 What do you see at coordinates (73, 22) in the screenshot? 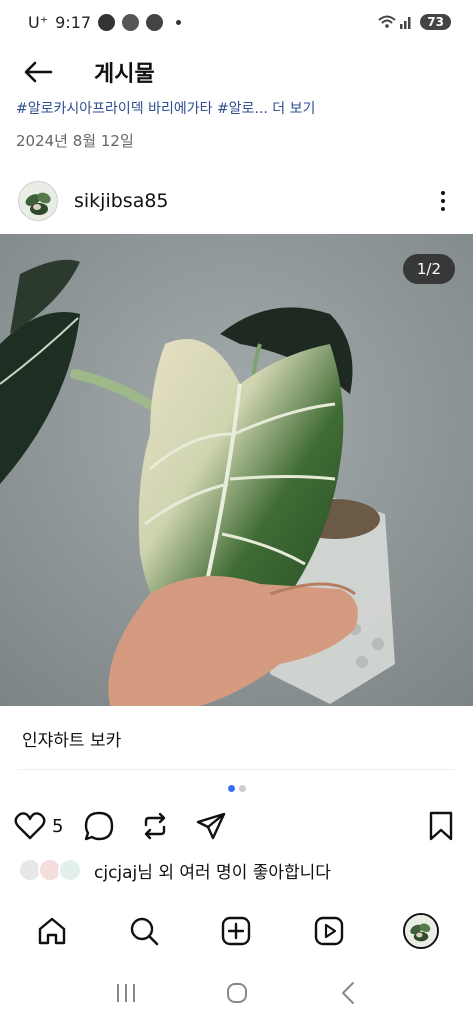
I see `status-time: 9:17` at bounding box center [73, 22].